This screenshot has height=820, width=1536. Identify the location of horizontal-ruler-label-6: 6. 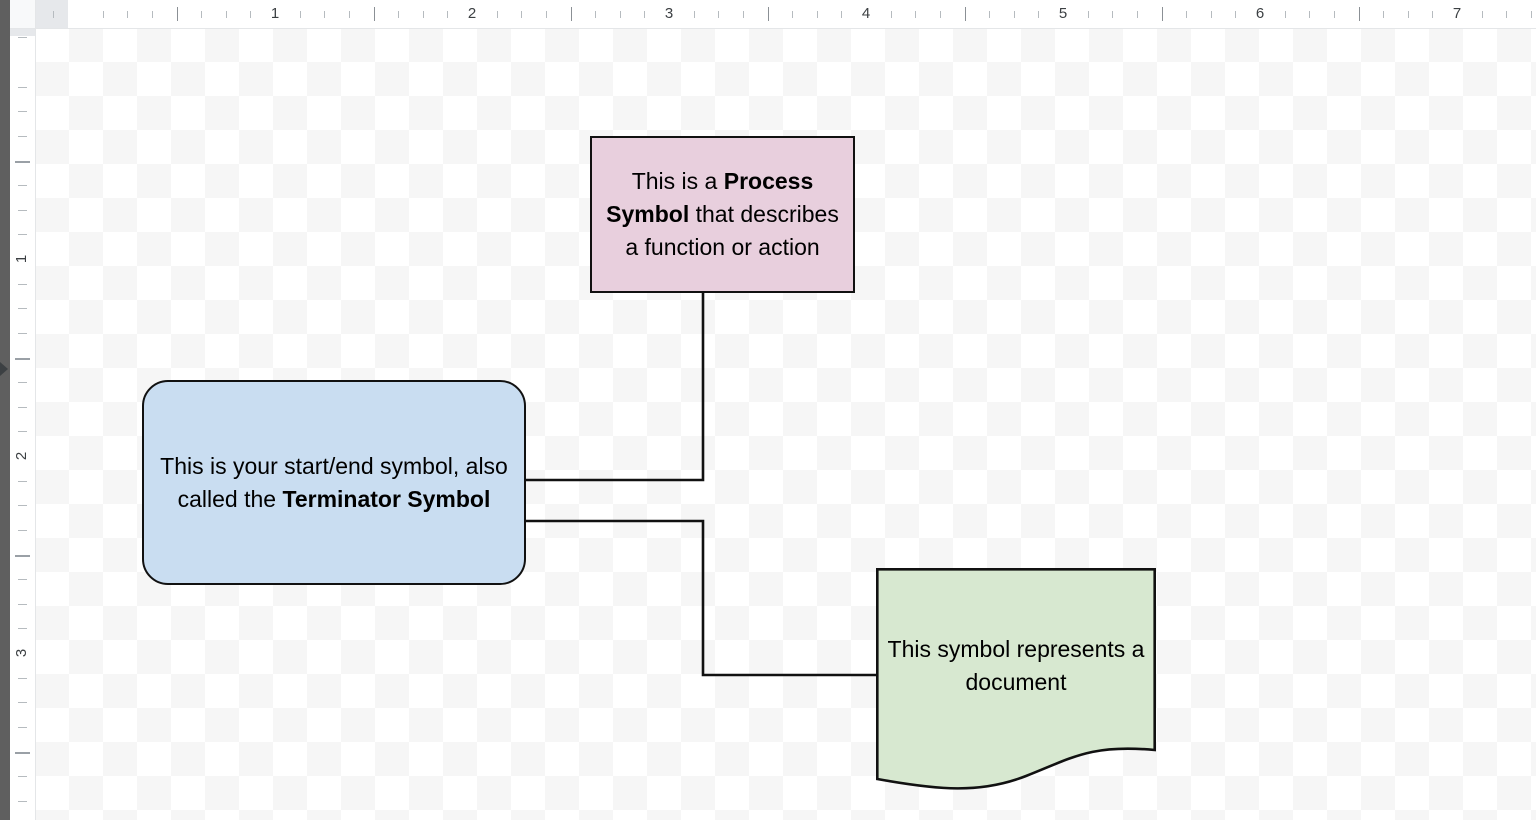
(1260, 13).